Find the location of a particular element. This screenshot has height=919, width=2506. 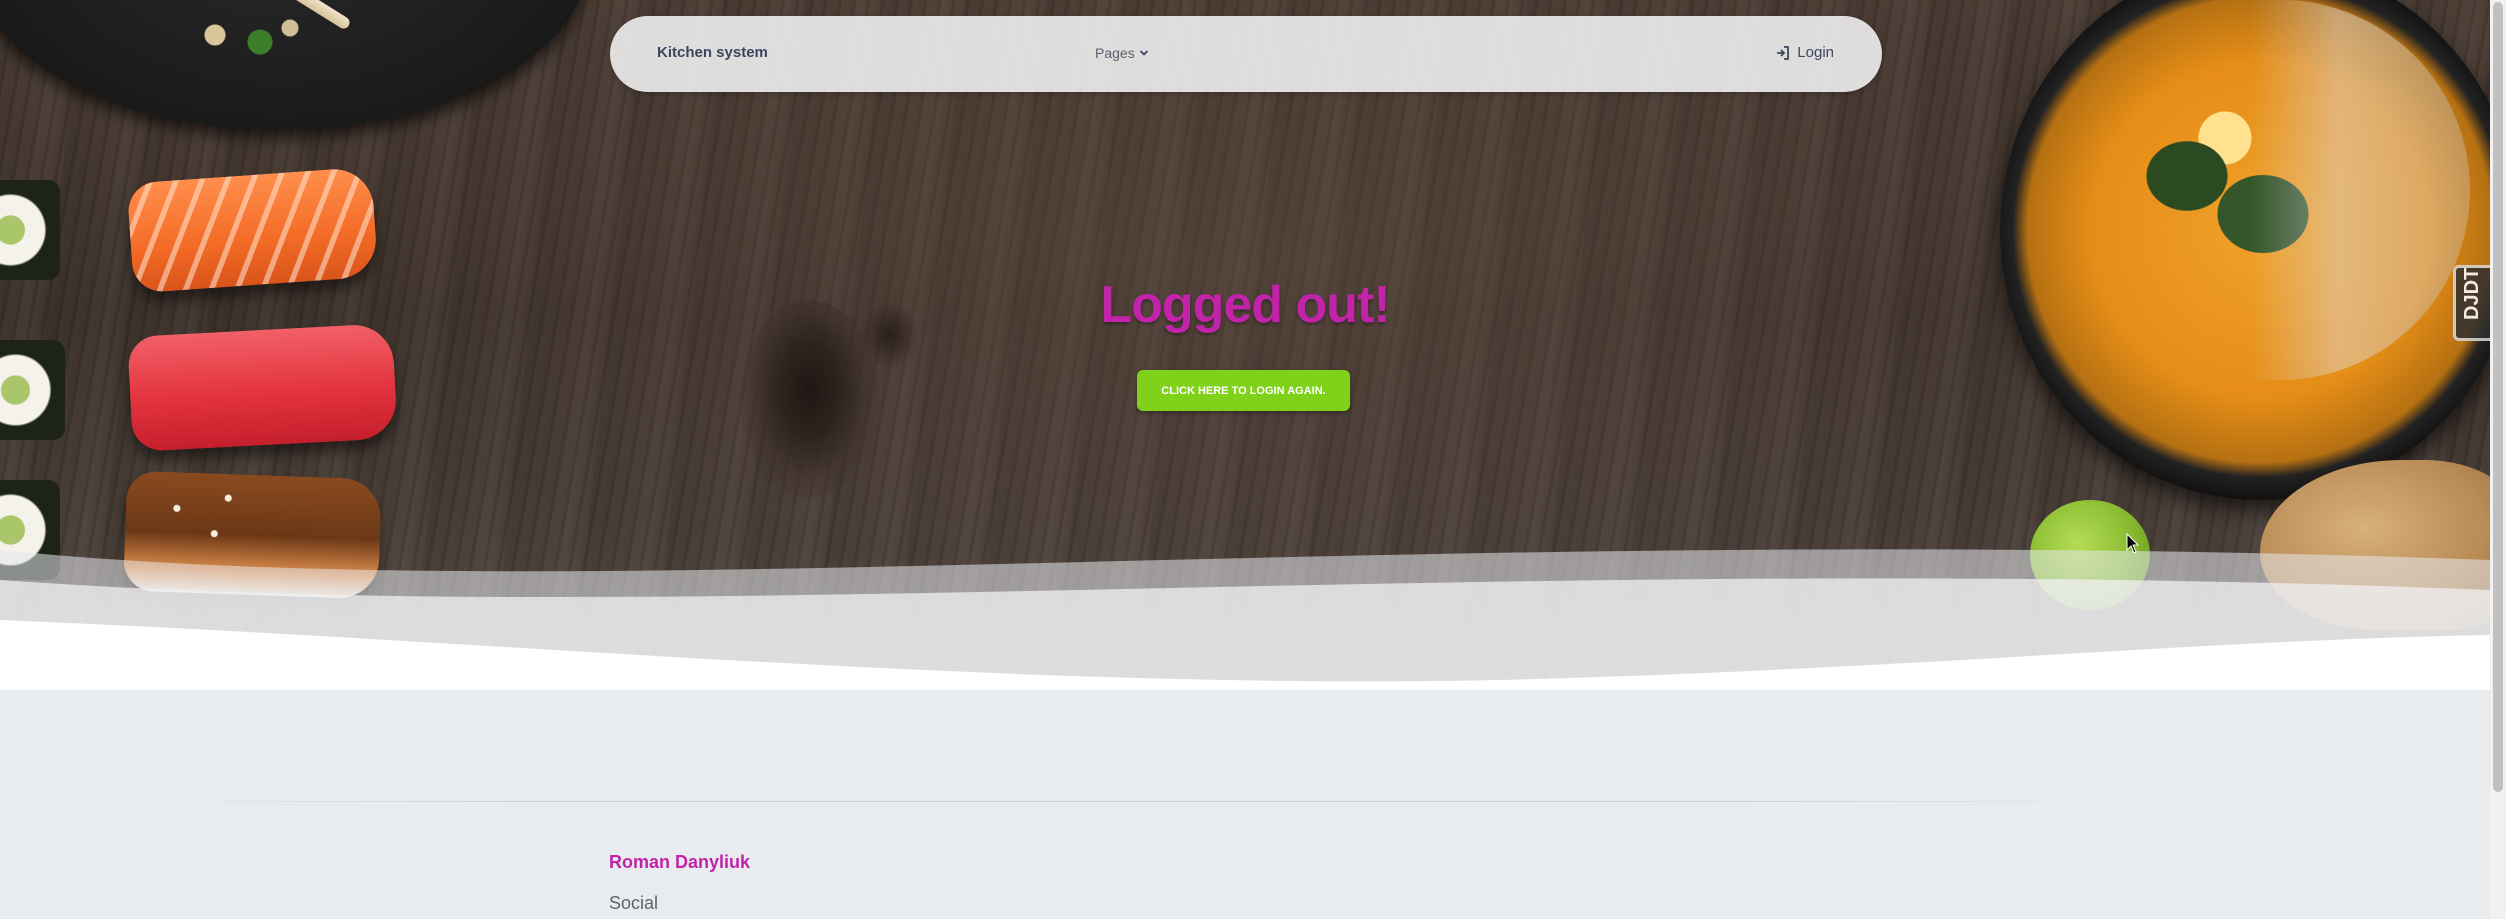

debug-toolbar-handle: DJDT is located at coordinates (2473, 303).